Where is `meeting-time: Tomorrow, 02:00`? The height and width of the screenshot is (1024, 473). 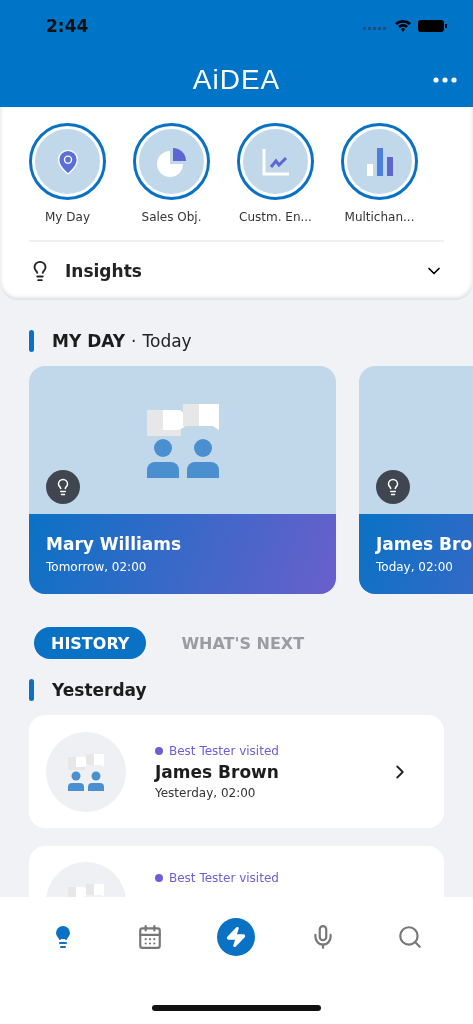 meeting-time: Tomorrow, 02:00 is located at coordinates (97, 567).